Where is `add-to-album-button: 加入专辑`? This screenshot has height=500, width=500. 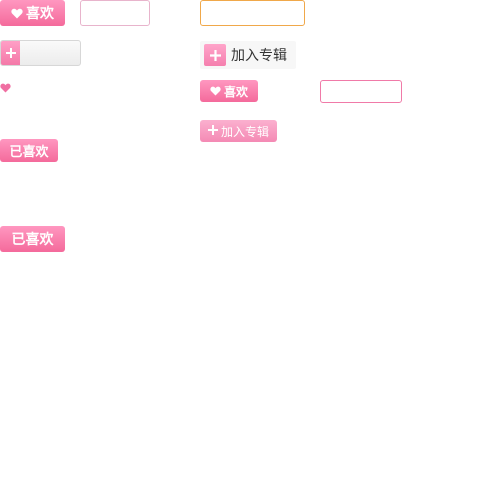
add-to-album-button: 加入专辑 is located at coordinates (248, 55).